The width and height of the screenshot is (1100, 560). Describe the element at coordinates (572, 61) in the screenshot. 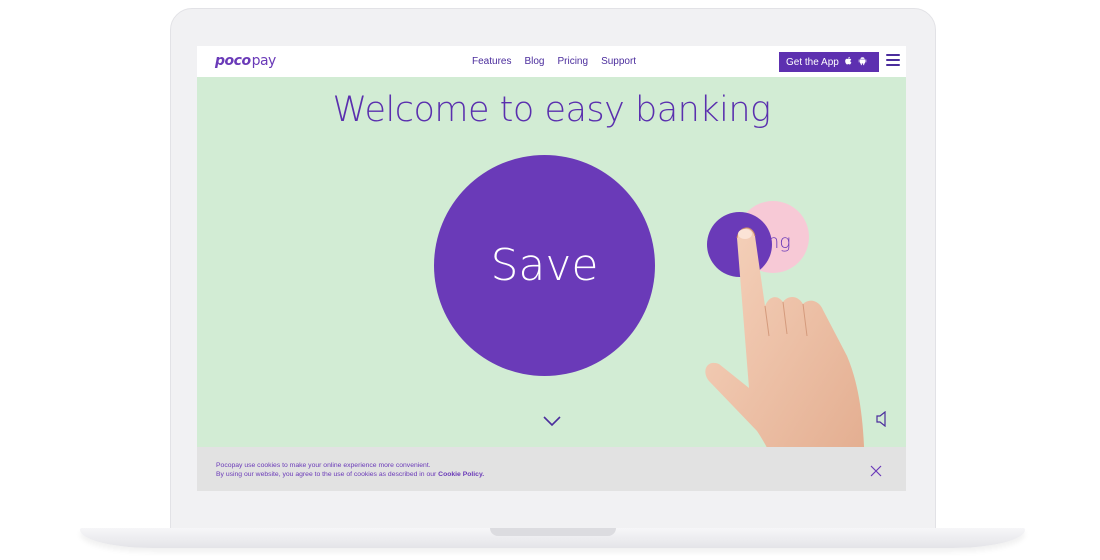

I see `nav-link-pricing: Pricing` at that location.